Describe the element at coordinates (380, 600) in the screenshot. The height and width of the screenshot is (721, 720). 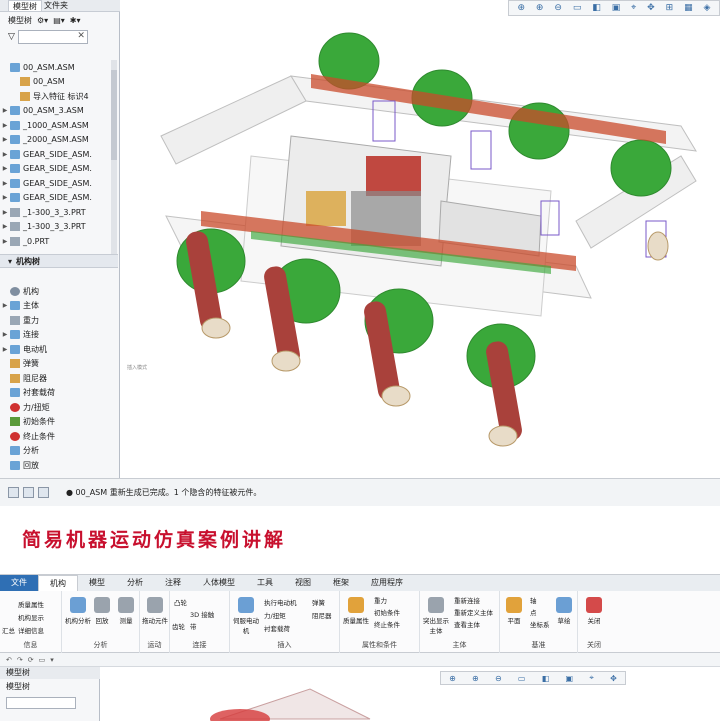
I see `gravity-button: 重力` at that location.